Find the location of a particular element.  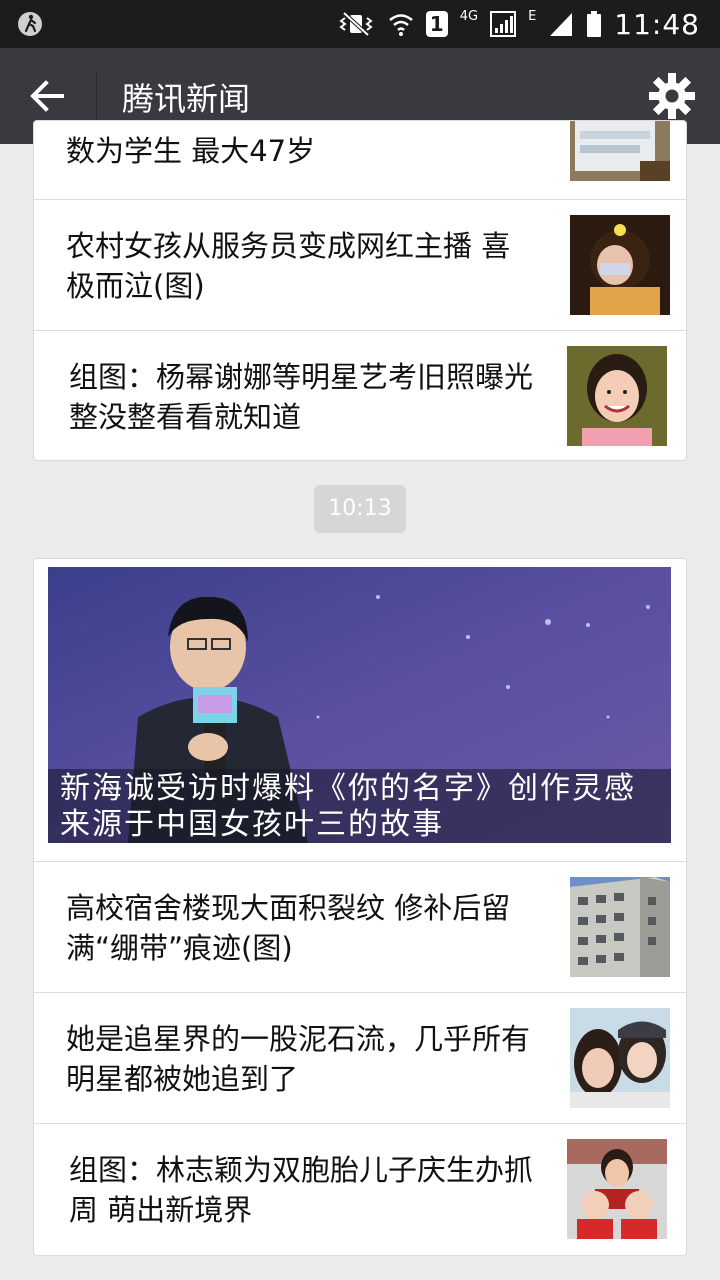

network-e-label: E is located at coordinates (532, 16).